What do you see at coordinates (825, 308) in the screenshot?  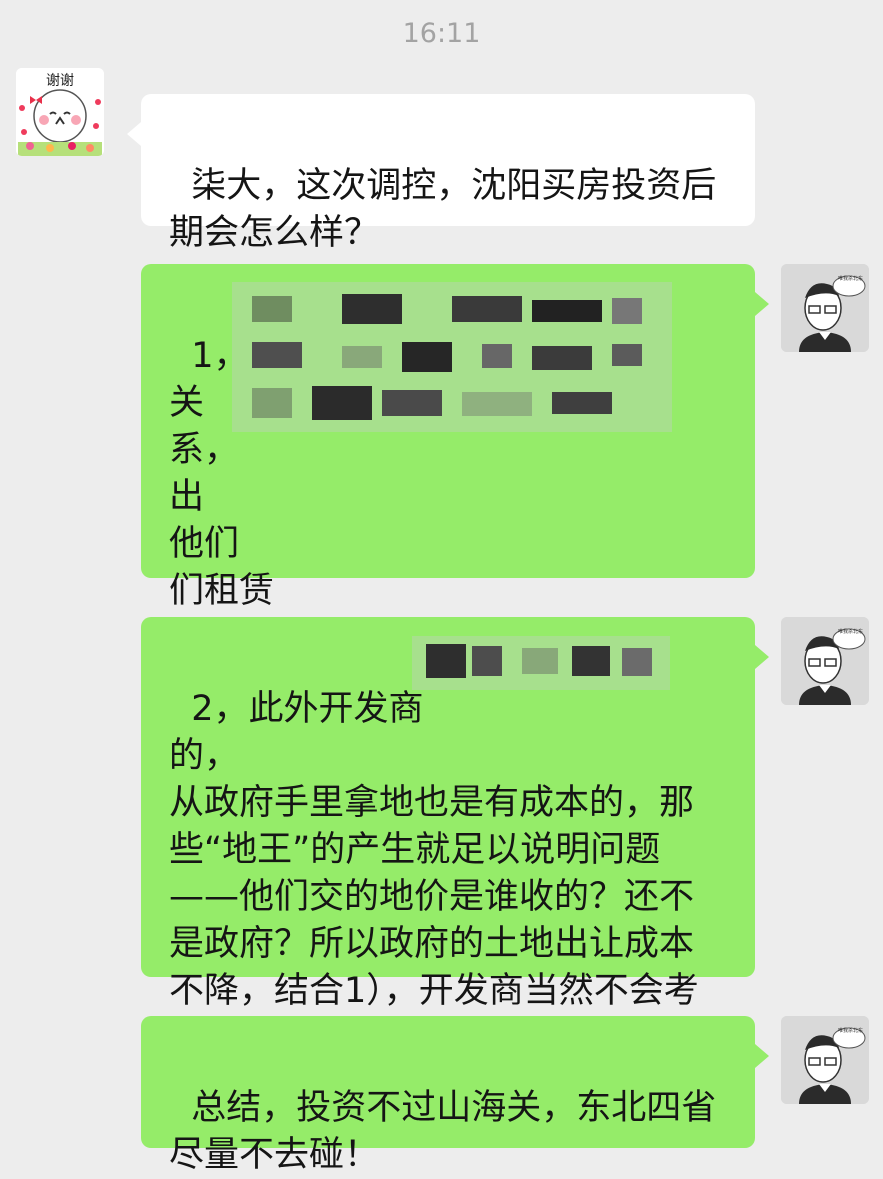 I see `my-avatar-1: 唯我杀北东` at bounding box center [825, 308].